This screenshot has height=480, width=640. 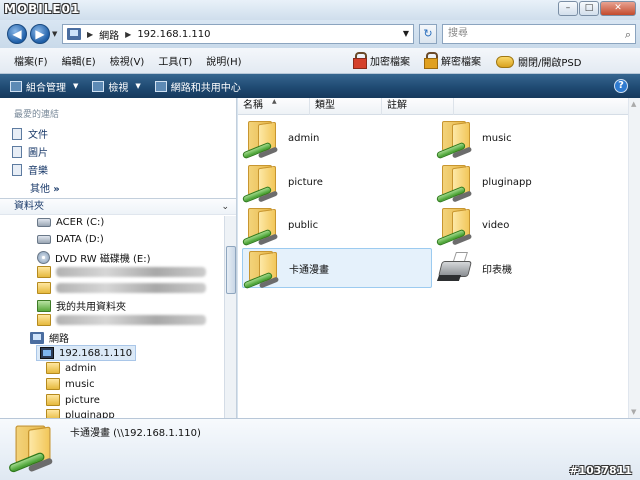 I want to click on navigation-scrollbar, so click(x=230, y=317).